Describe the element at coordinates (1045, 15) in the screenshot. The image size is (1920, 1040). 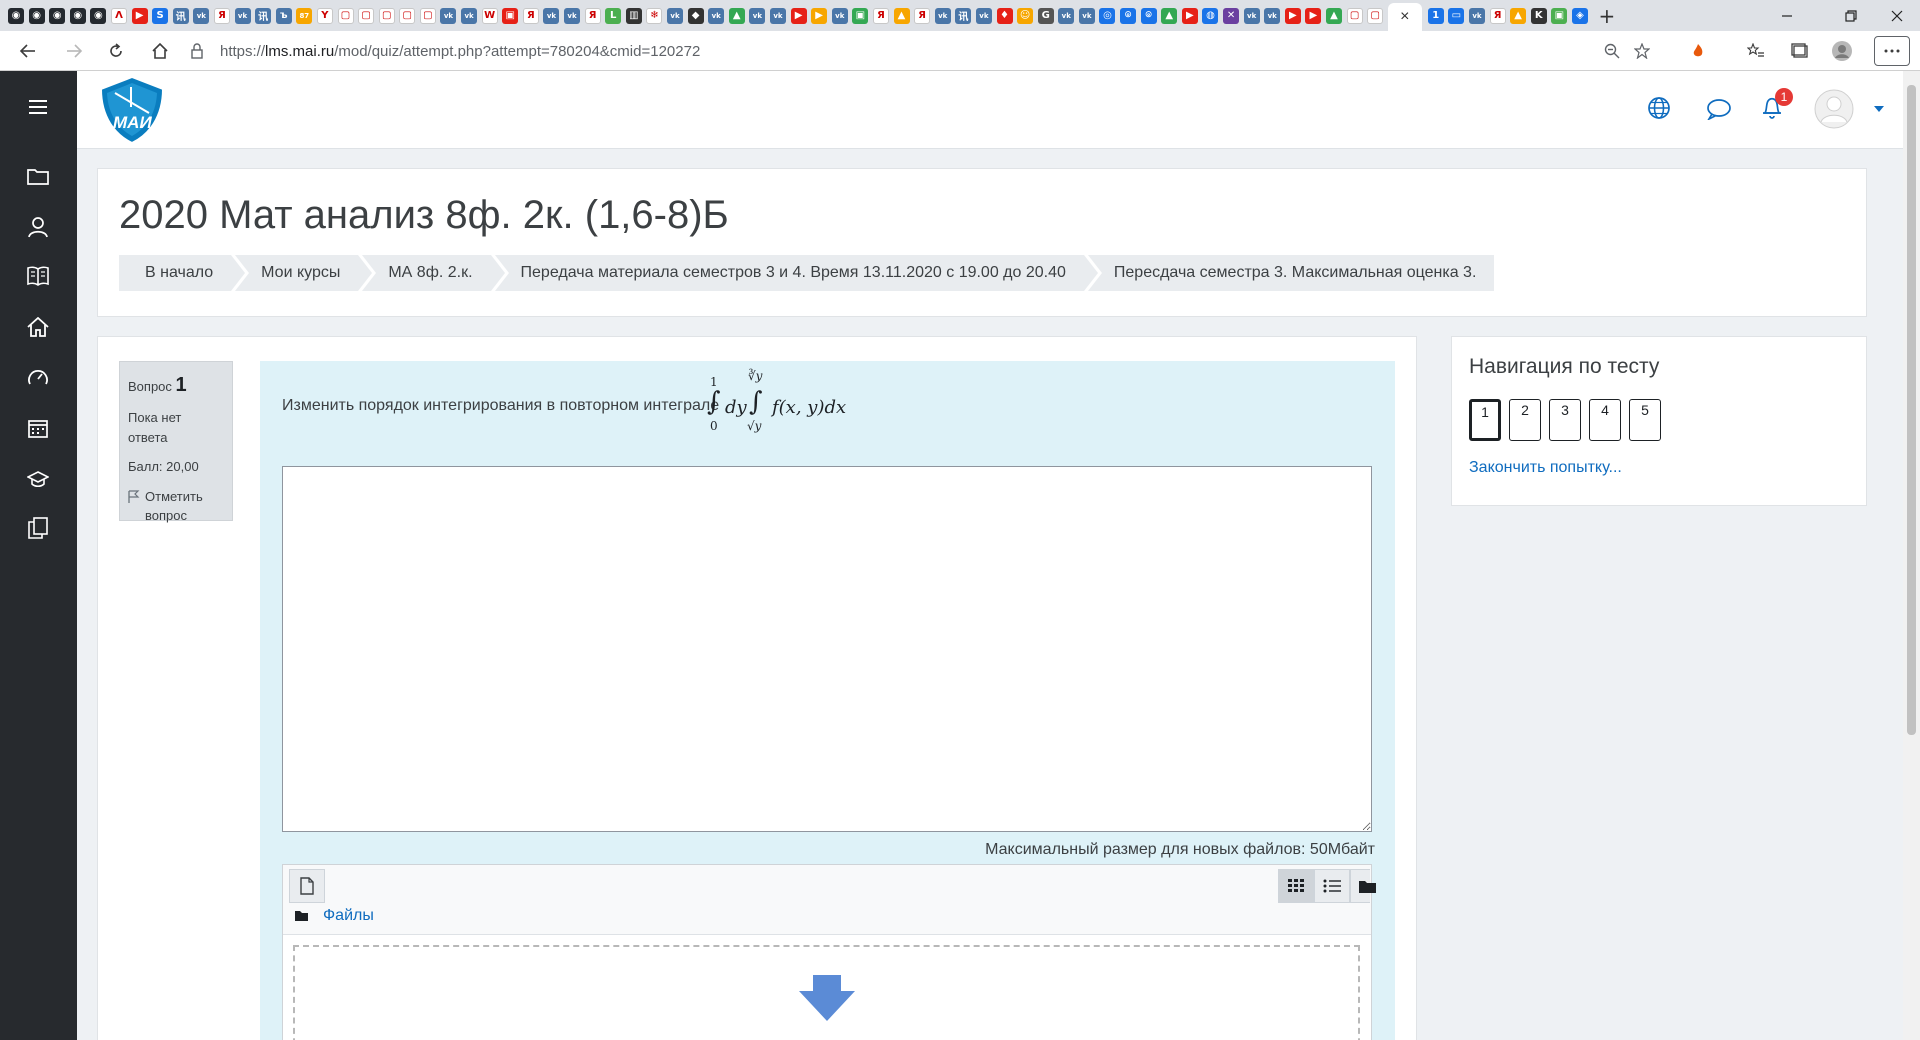
I see `tab-favicon-50: G` at that location.